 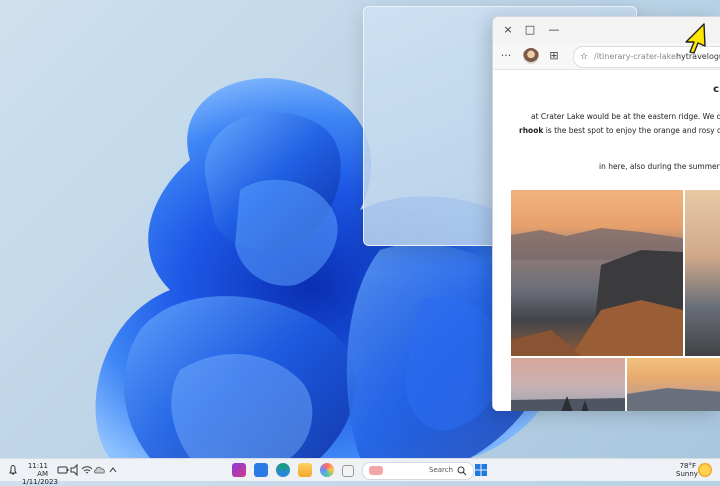 What do you see at coordinates (348, 471) in the screenshot?
I see `task-view-icon` at bounding box center [348, 471].